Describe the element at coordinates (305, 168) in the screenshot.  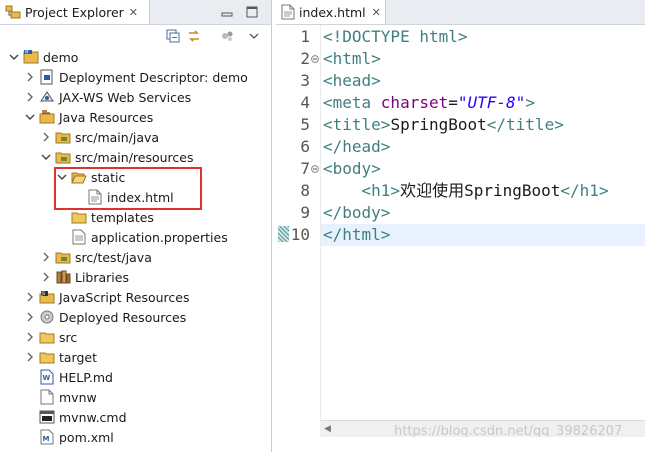
I see `line-number: 7` at that location.